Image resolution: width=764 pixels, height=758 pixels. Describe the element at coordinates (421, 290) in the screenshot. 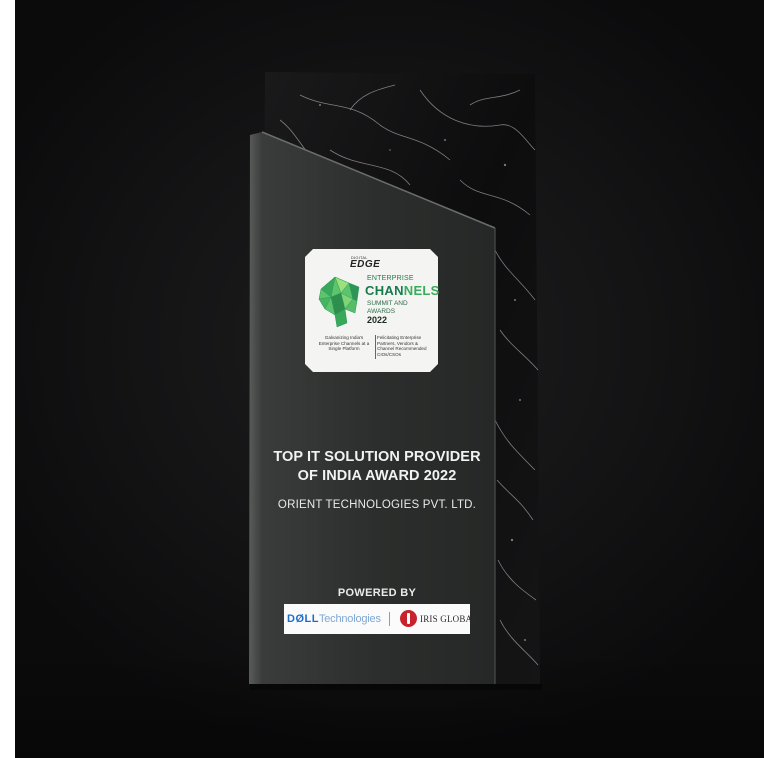

I see `channels-part-b: NELS` at that location.